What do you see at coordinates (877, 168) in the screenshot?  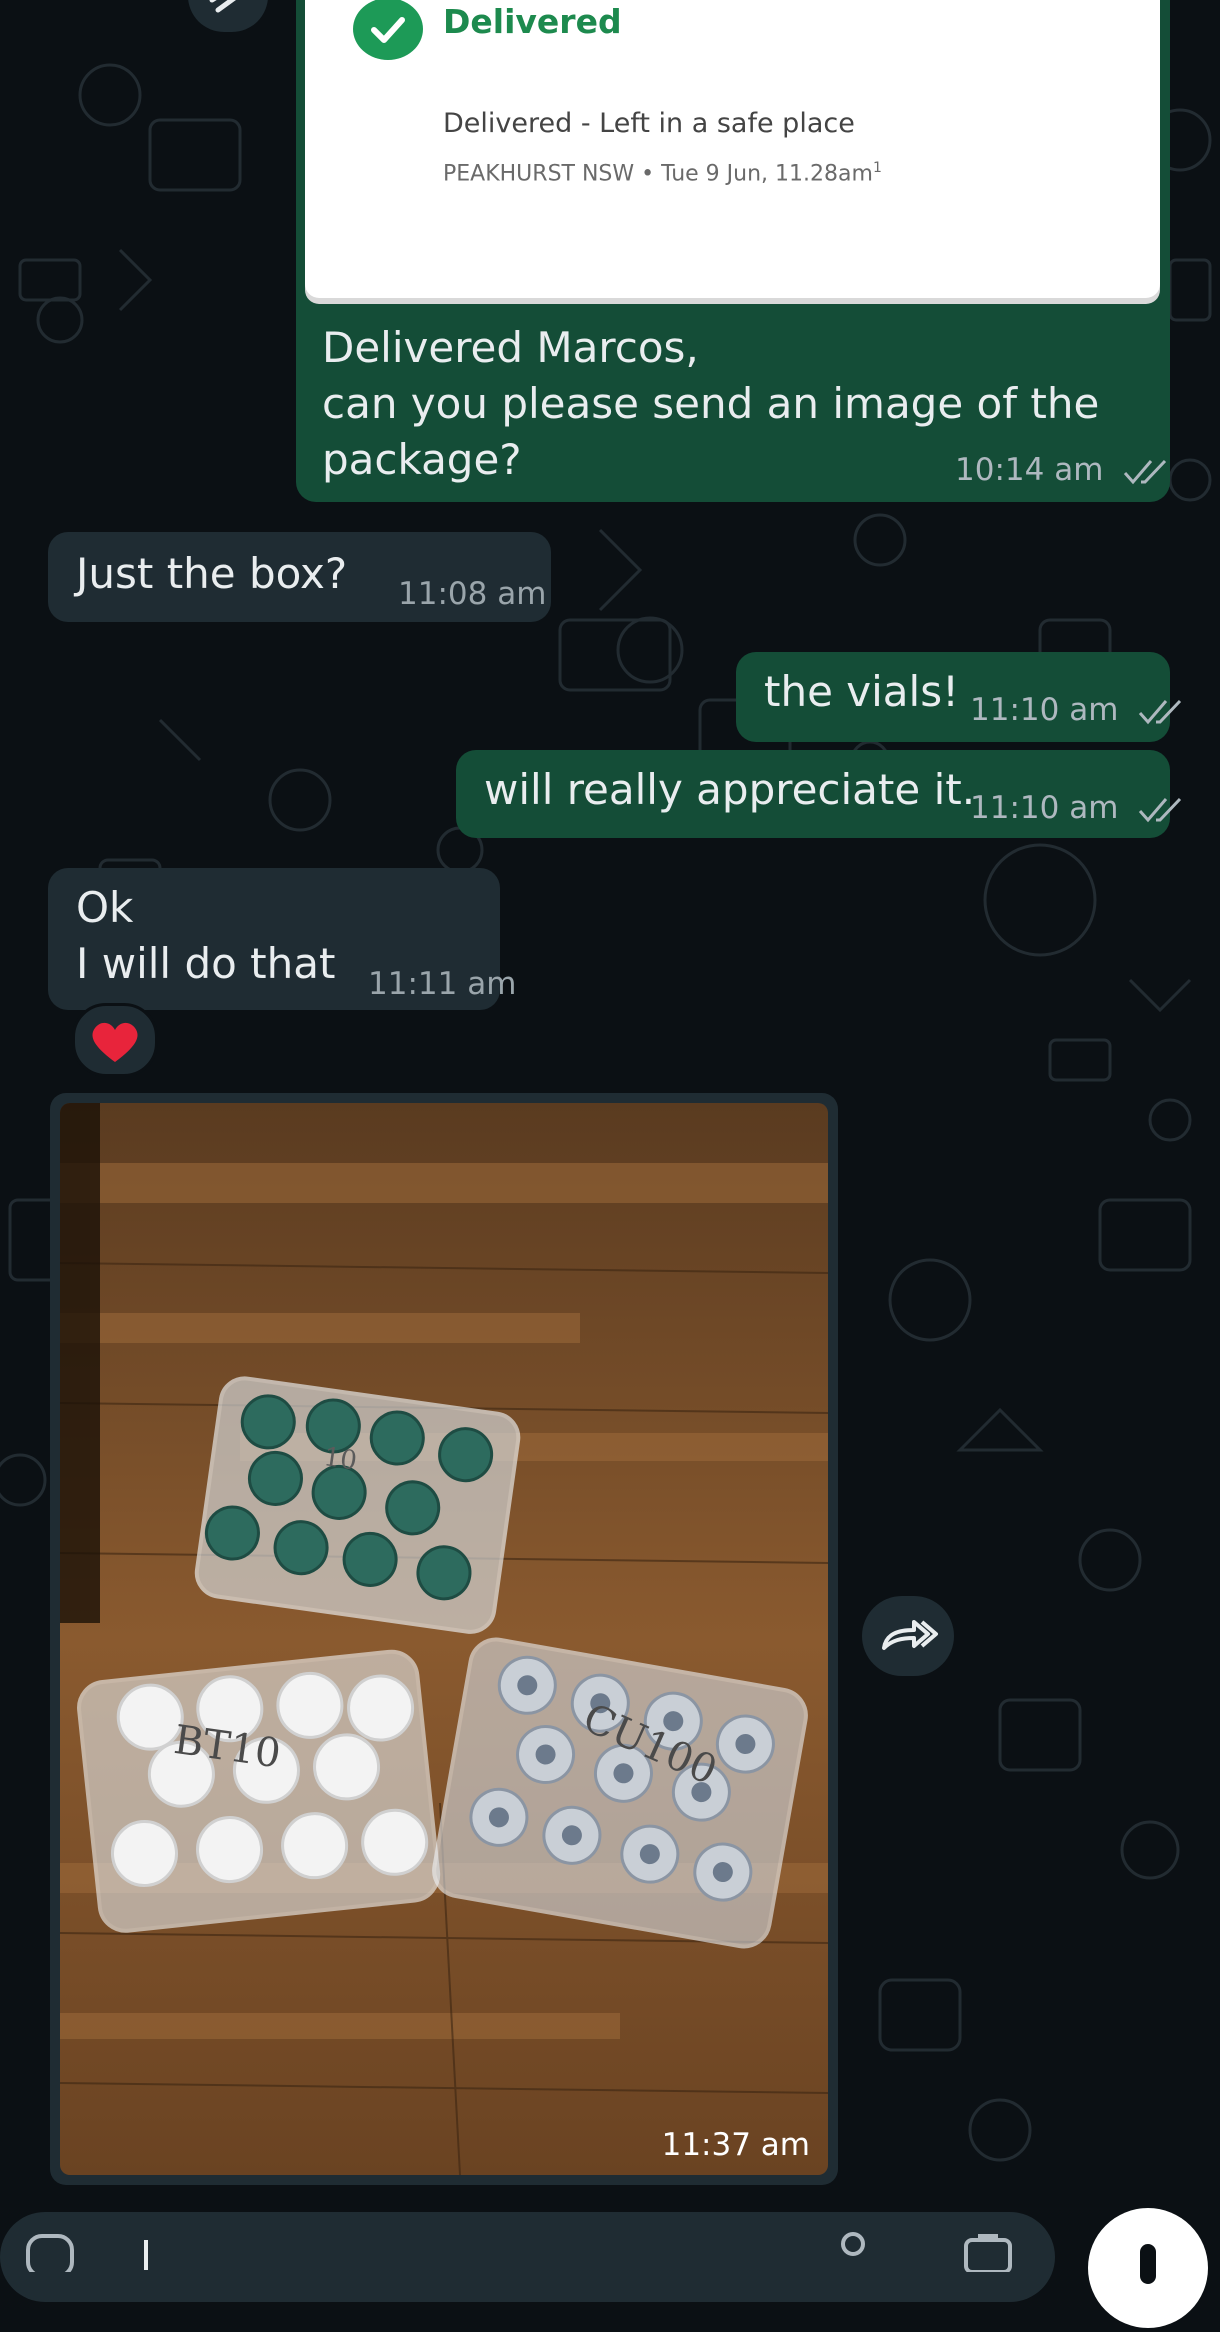 I see `footnote-marker: 1` at bounding box center [877, 168].